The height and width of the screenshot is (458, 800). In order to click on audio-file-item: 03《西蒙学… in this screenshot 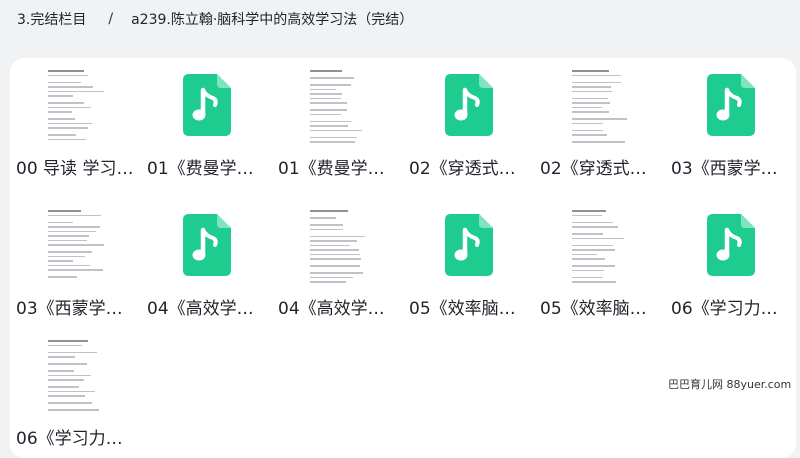, I will do `click(730, 123)`.